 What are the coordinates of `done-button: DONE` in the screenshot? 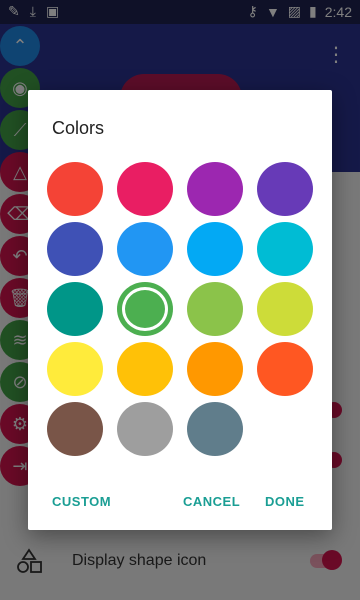 It's located at (285, 501).